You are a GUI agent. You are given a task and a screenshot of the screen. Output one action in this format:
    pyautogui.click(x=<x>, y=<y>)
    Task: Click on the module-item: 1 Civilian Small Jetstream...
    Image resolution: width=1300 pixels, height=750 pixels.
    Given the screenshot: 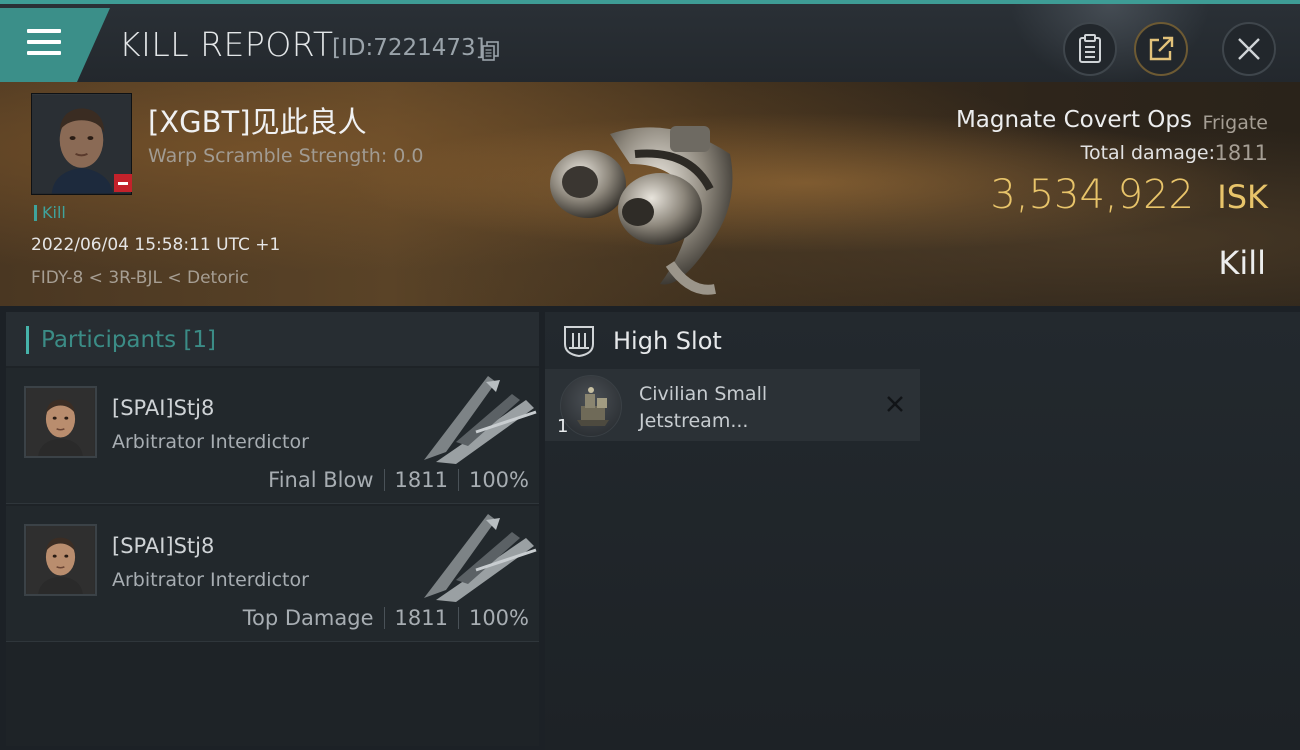 What is the action you would take?
    pyautogui.click(x=732, y=405)
    